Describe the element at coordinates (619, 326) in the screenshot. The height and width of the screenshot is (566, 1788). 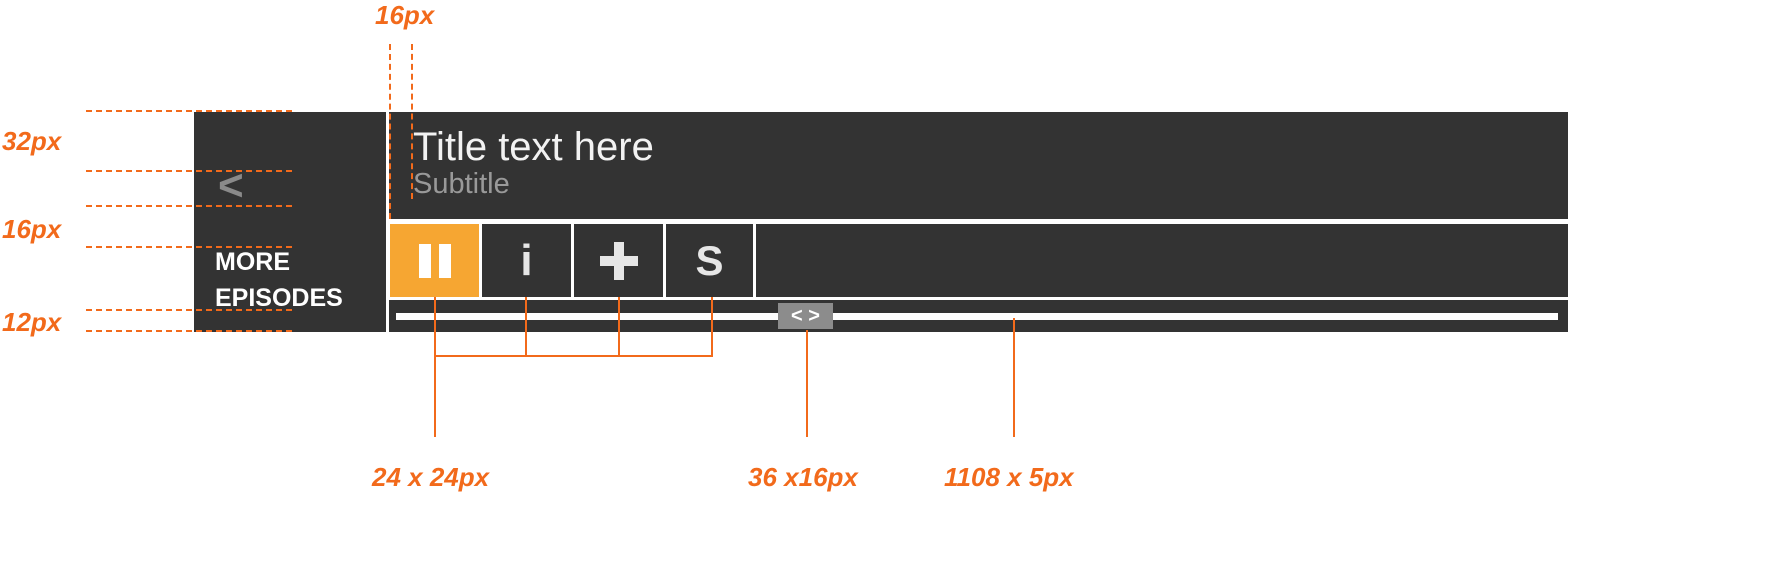
I see `callout-plus-drop` at that location.